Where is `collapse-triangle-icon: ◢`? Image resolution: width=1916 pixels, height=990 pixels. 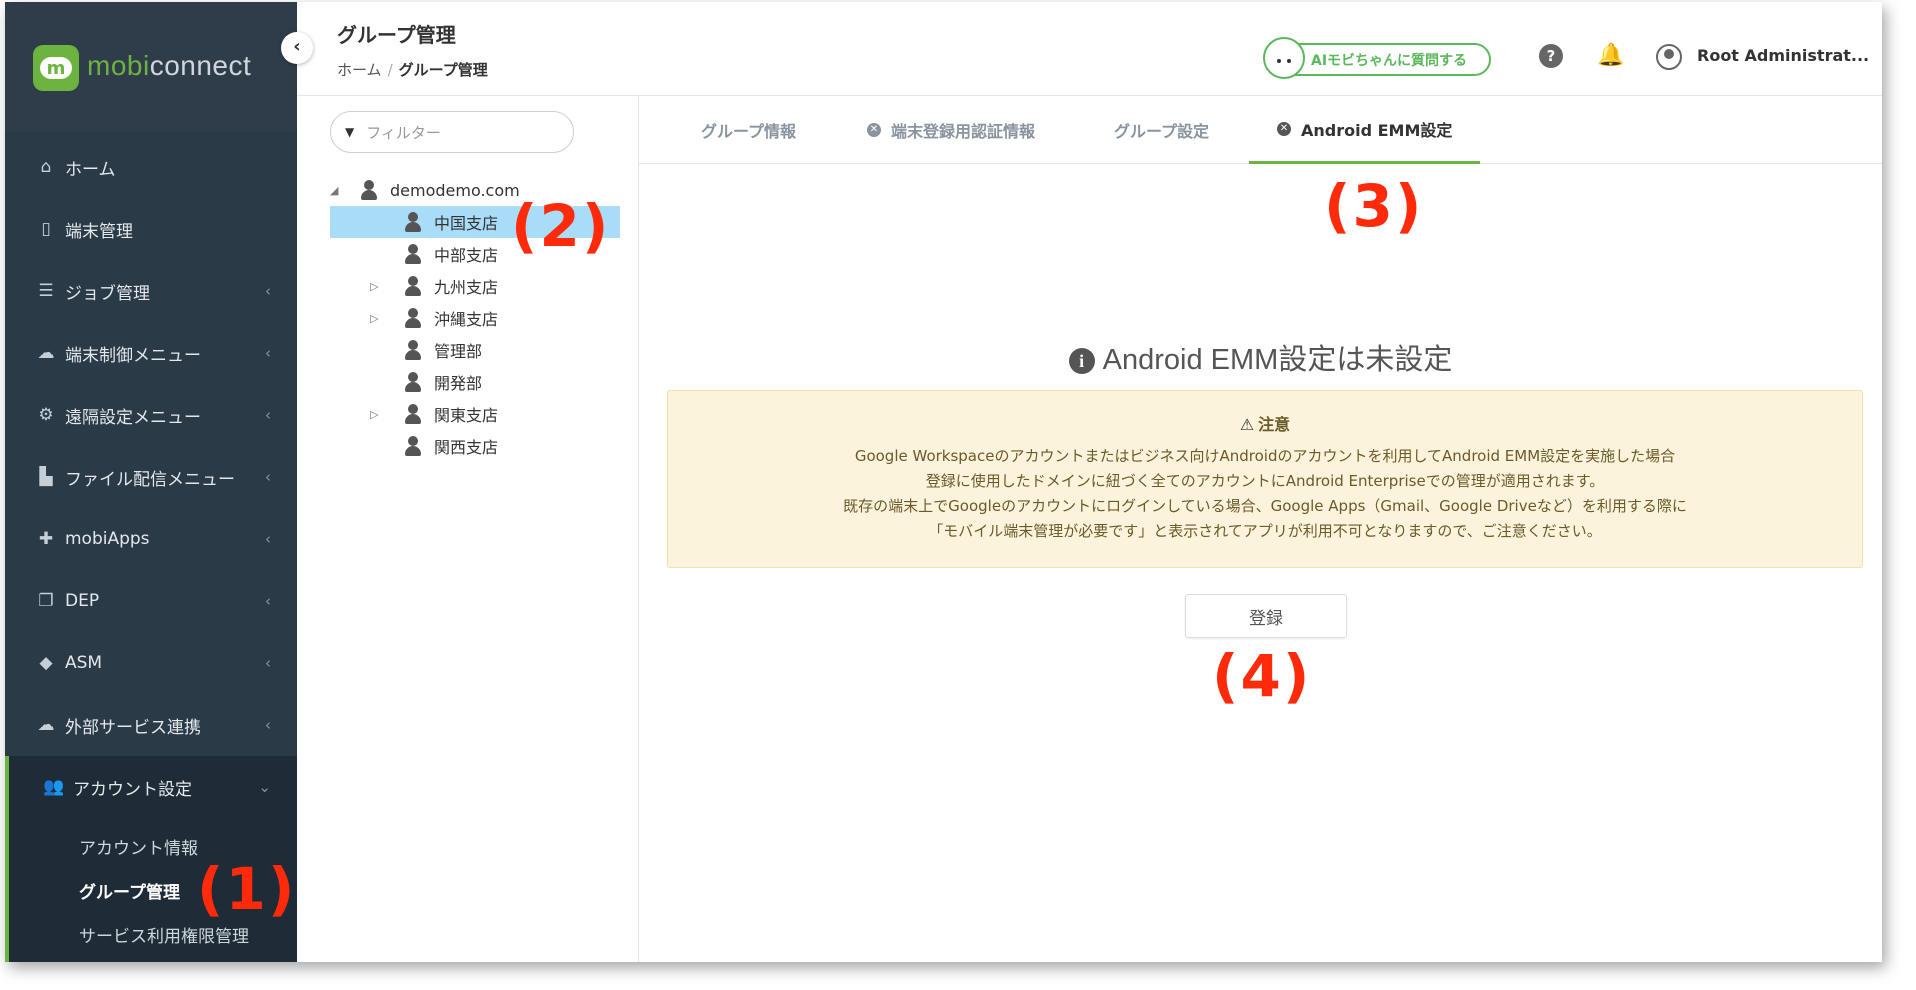
collapse-triangle-icon: ◢ is located at coordinates (337, 190).